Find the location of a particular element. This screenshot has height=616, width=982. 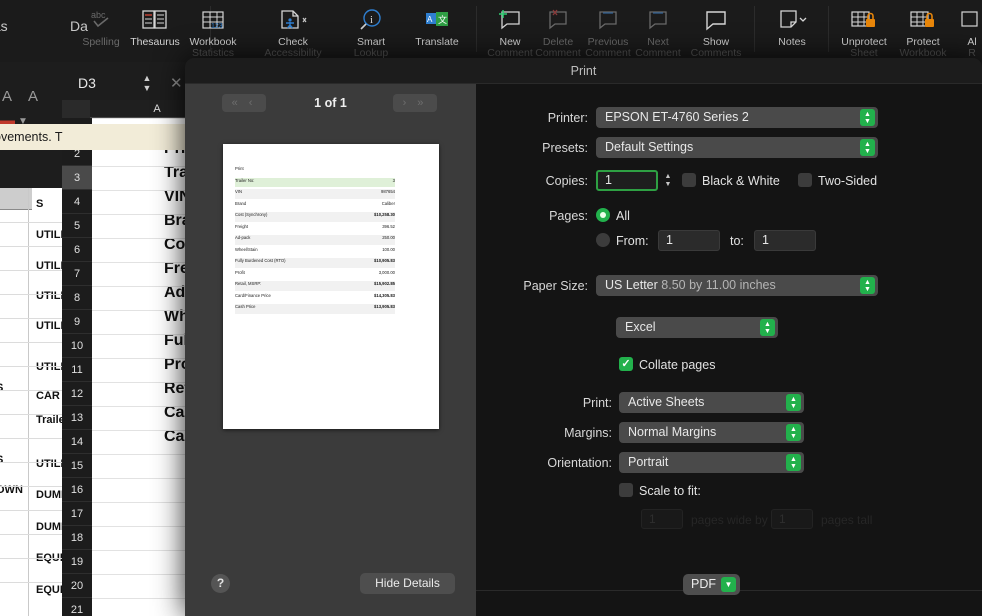

font-color-icon: A is located at coordinates (7, 96).